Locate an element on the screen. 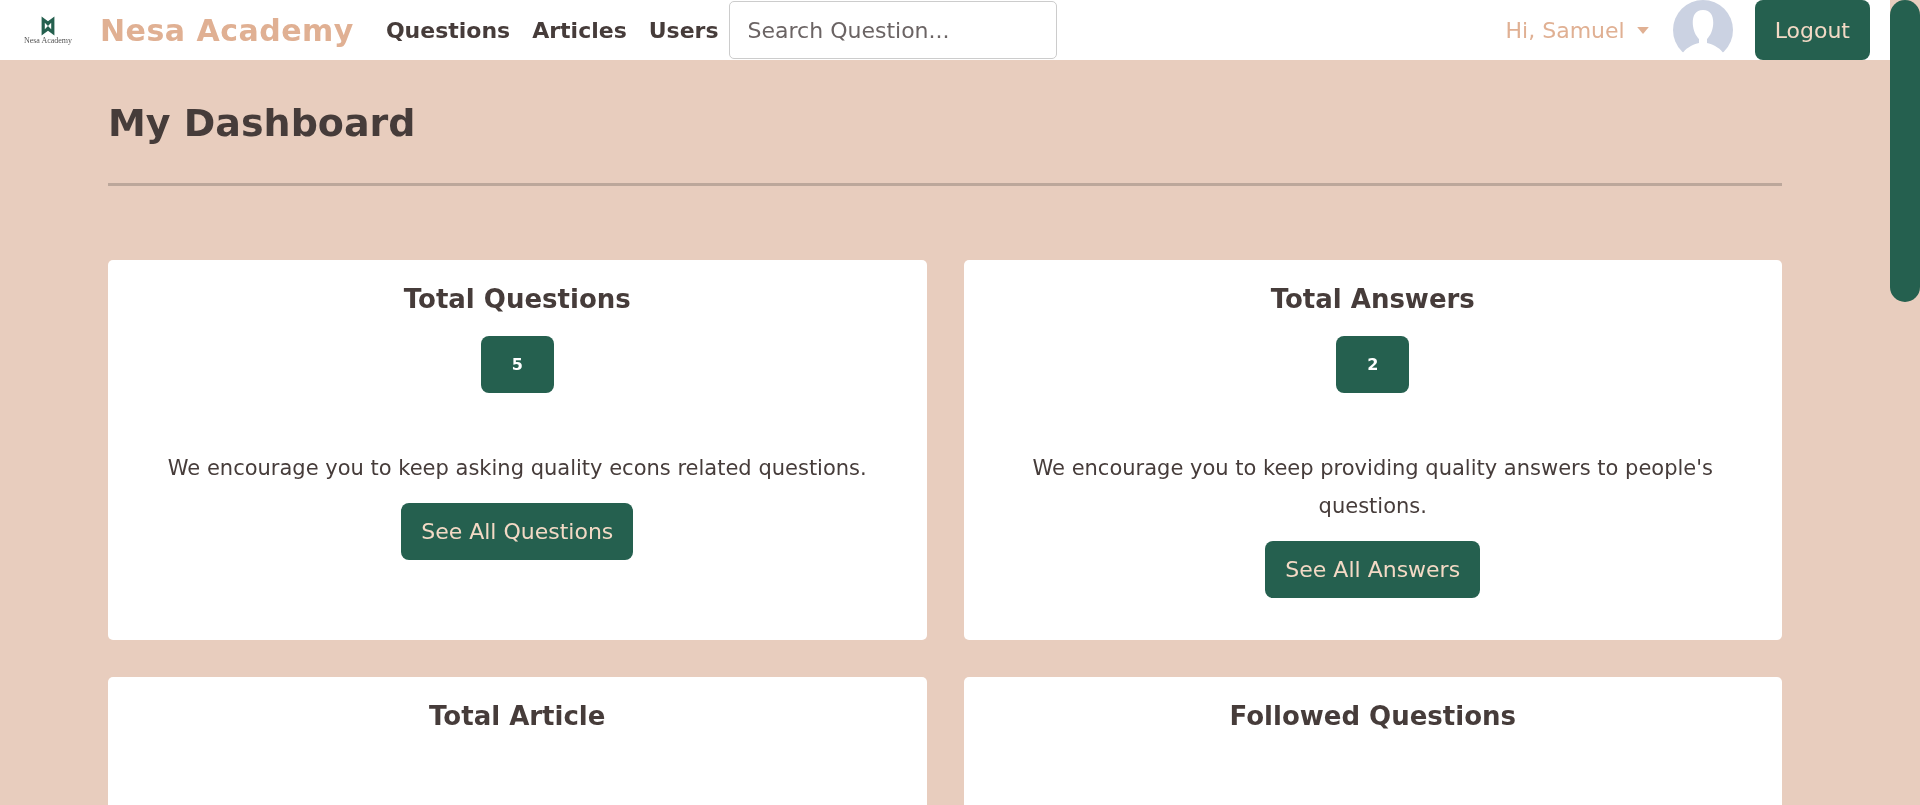 The width and height of the screenshot is (1920, 805). logo-icon is located at coordinates (48, 25).